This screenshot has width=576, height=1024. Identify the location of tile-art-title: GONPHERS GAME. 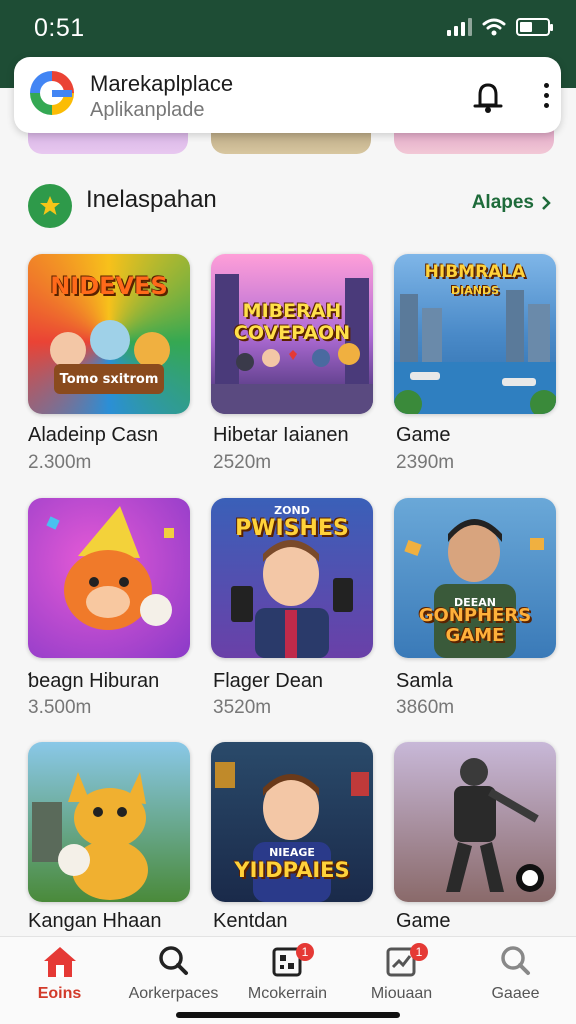
(475, 625).